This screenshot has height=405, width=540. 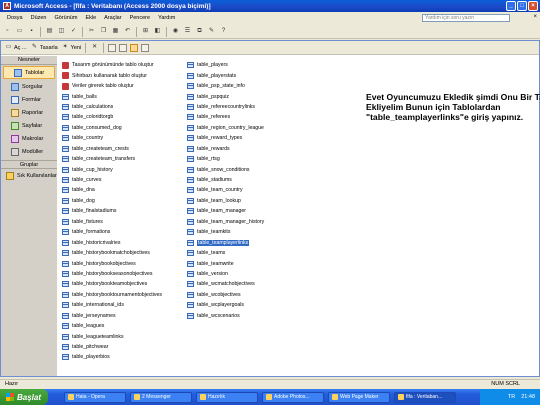 What do you see at coordinates (223, 31) in the screenshot?
I see `help-icon: ?` at bounding box center [223, 31].